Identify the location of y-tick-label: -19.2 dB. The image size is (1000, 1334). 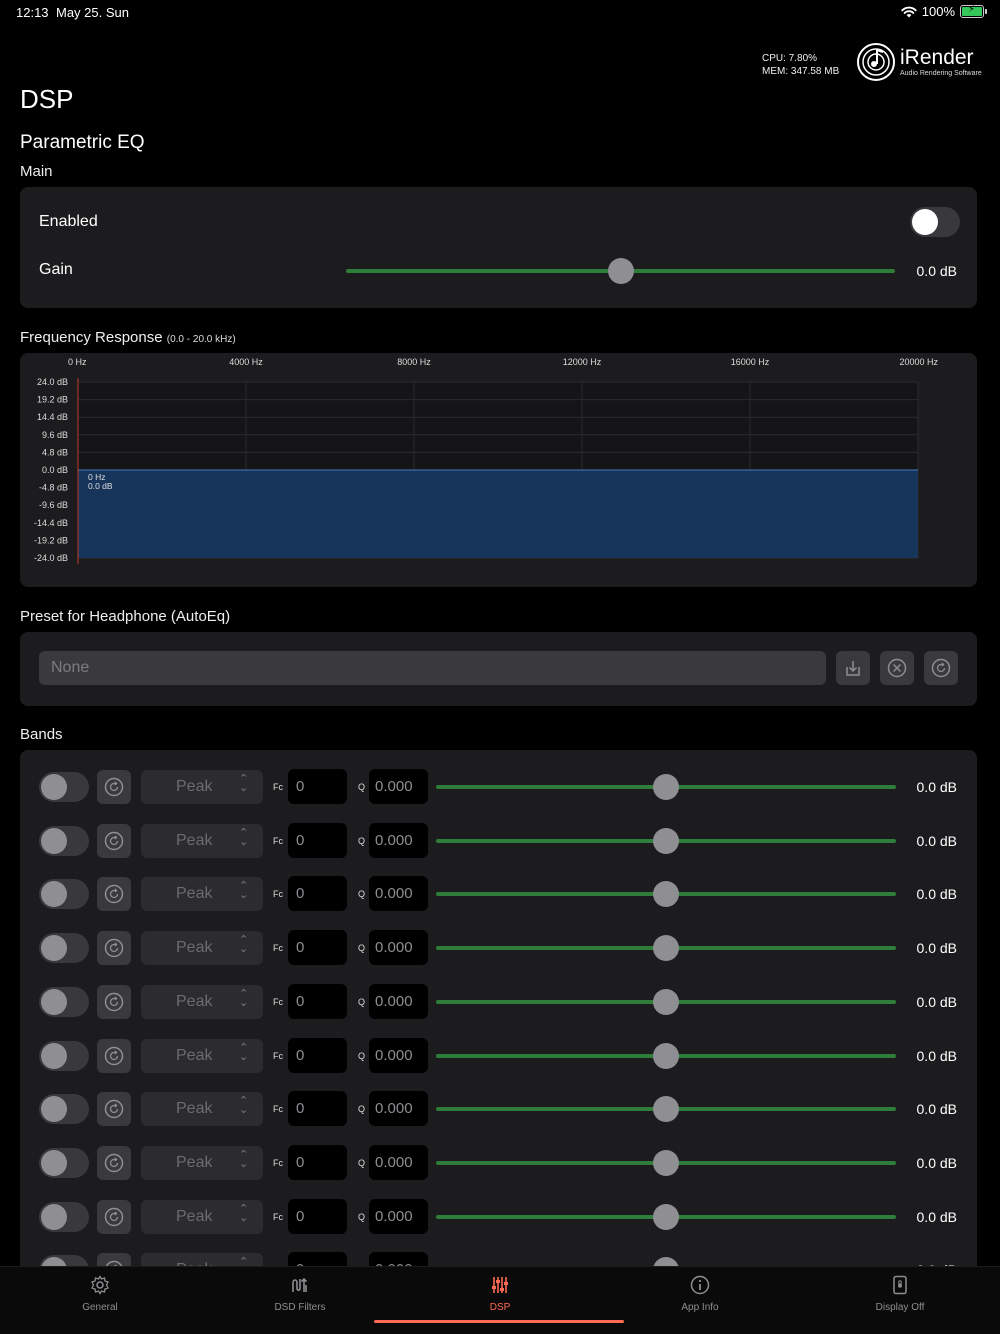
(51, 540).